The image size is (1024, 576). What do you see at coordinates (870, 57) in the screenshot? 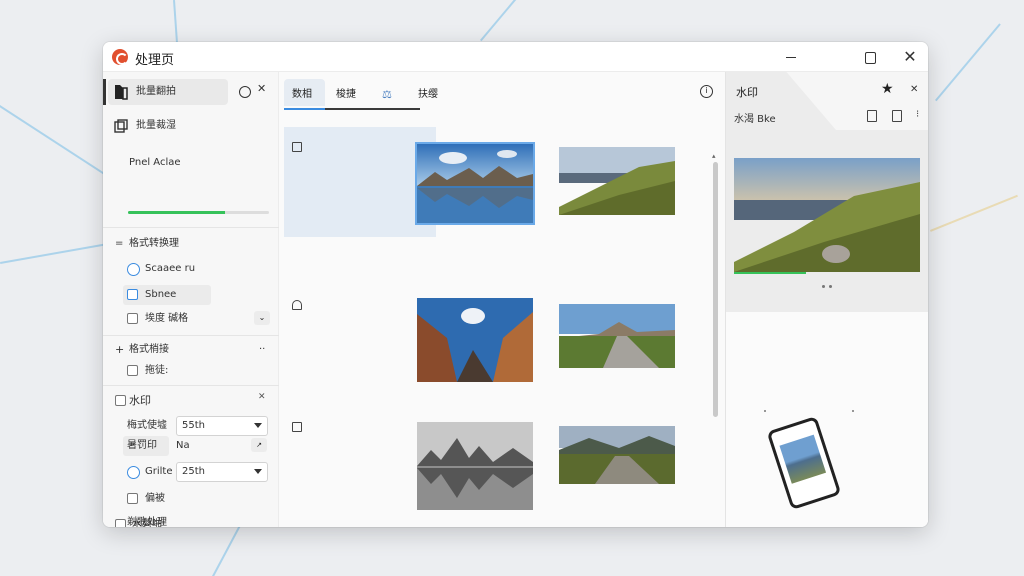
I see `maximize-button` at bounding box center [870, 57].